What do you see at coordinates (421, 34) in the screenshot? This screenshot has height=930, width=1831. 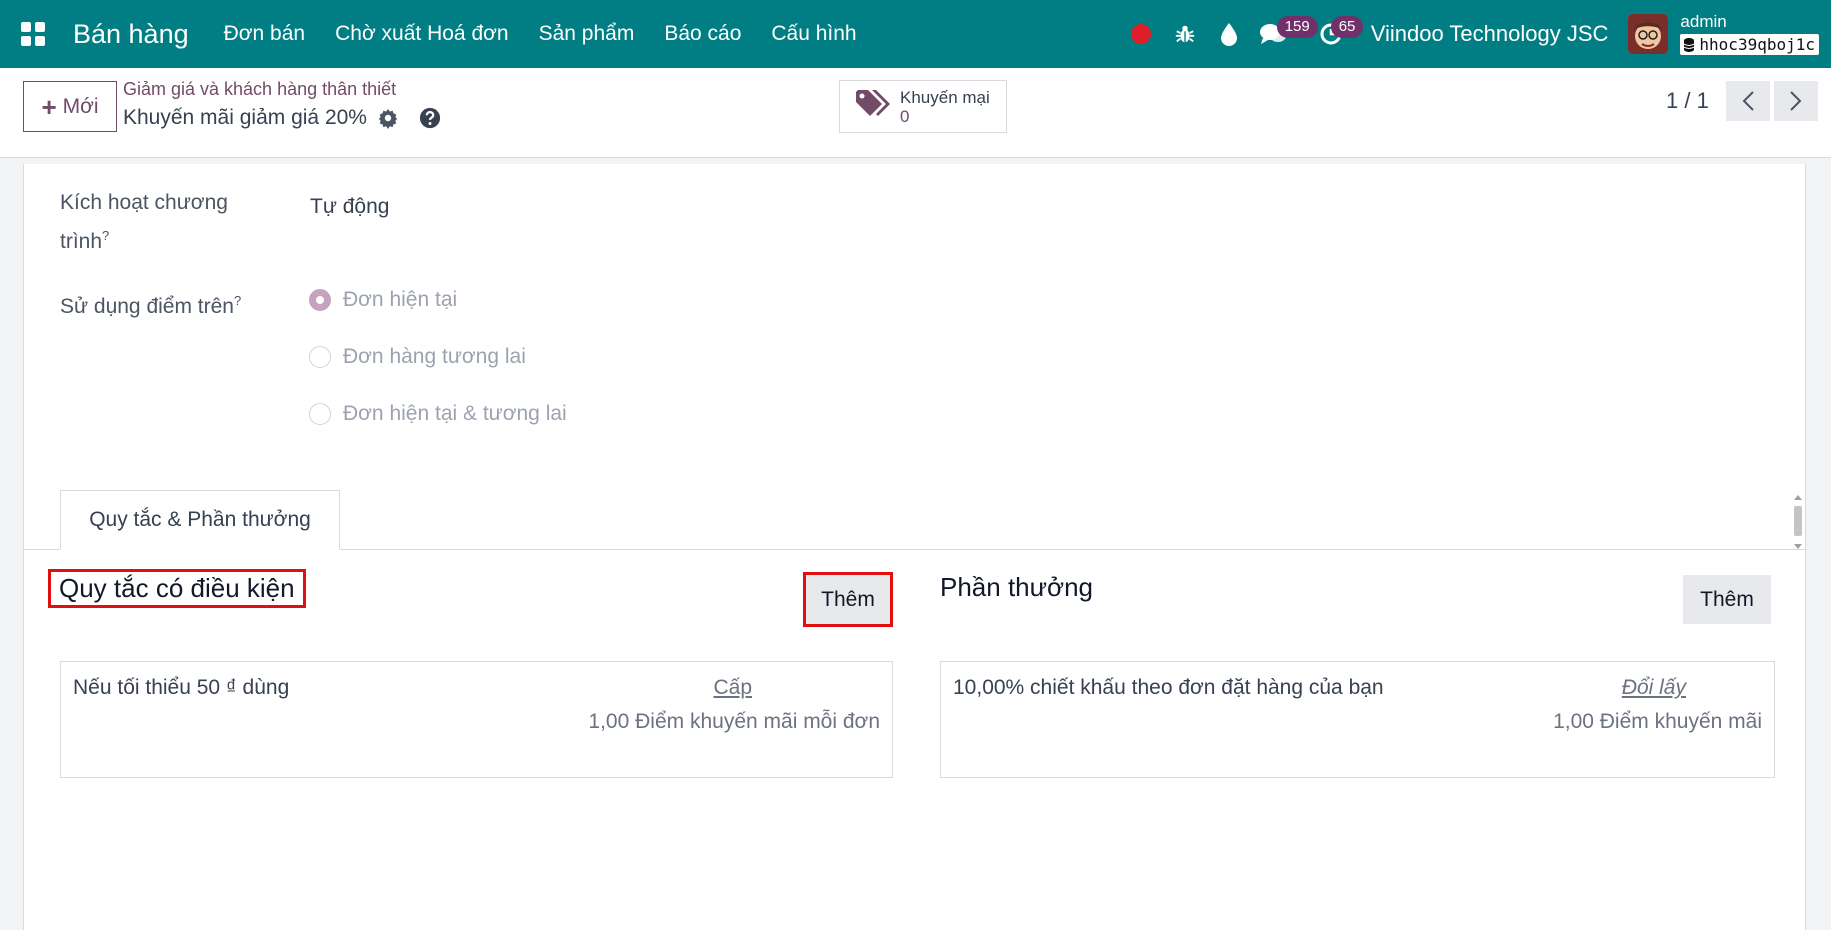 I see `menu-item-to-invoice: Chờ xuất Hoá đơn` at bounding box center [421, 34].